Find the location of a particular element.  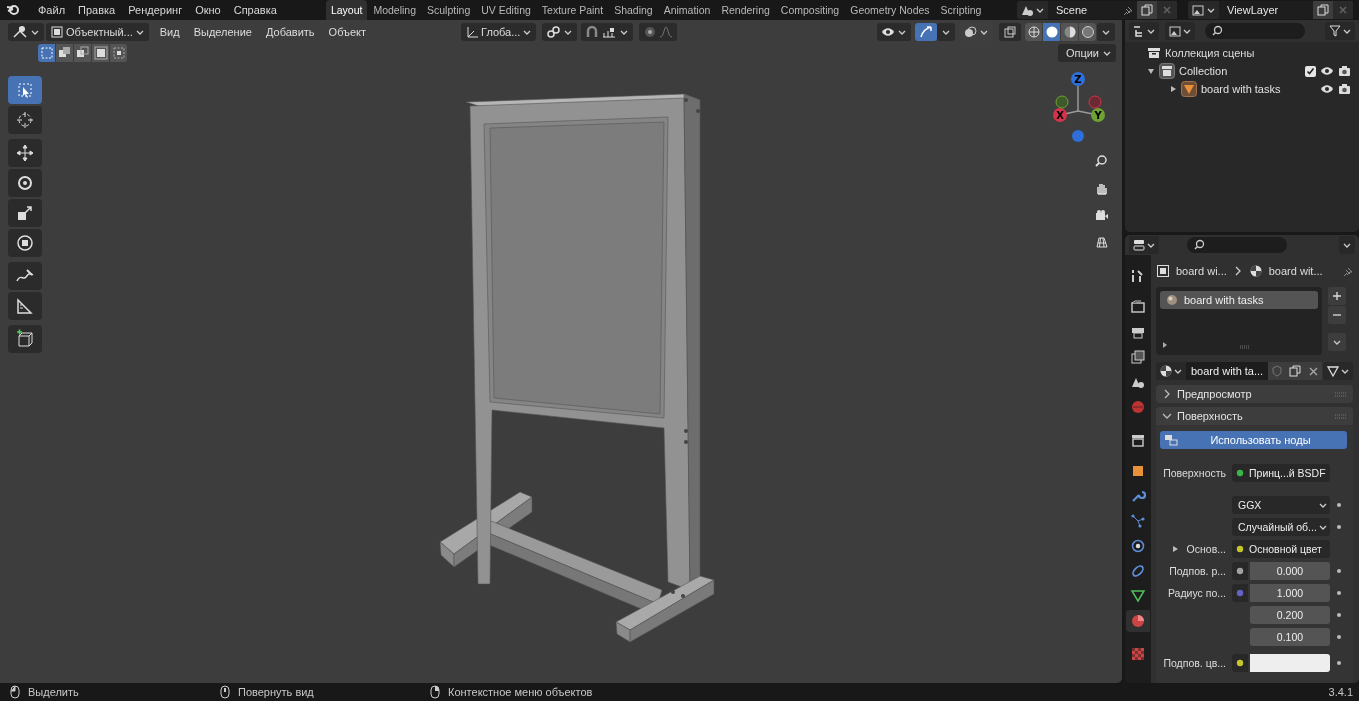

axis-handle: Z is located at coordinates (1078, 79).